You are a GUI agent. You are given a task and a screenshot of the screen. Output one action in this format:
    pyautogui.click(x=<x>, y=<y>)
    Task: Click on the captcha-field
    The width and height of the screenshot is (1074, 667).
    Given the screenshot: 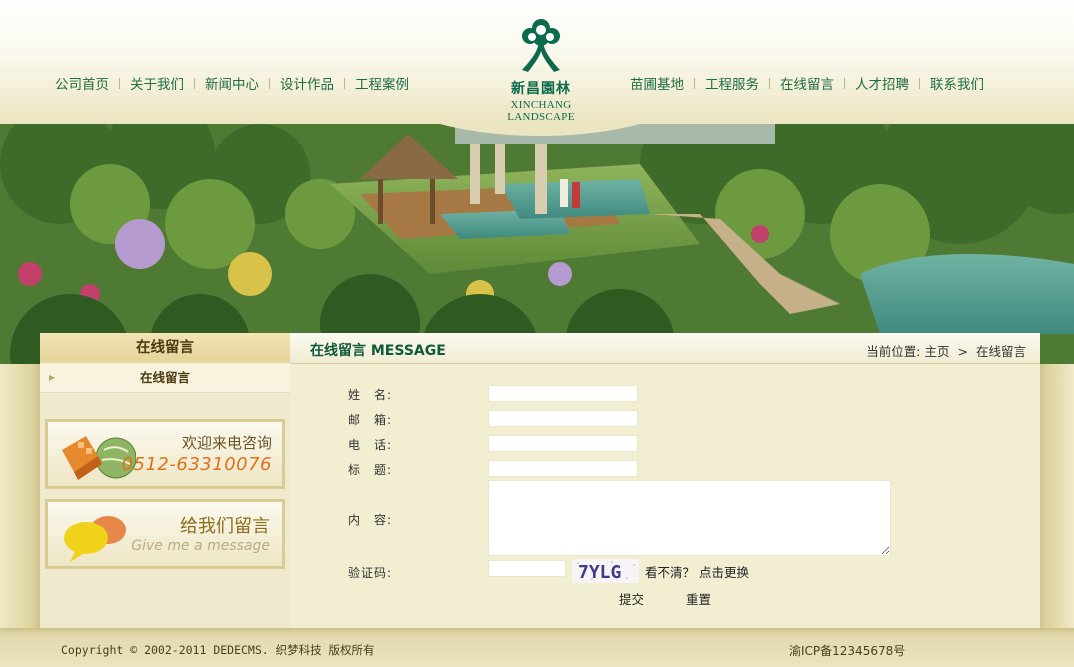 What is the action you would take?
    pyautogui.click(x=527, y=568)
    